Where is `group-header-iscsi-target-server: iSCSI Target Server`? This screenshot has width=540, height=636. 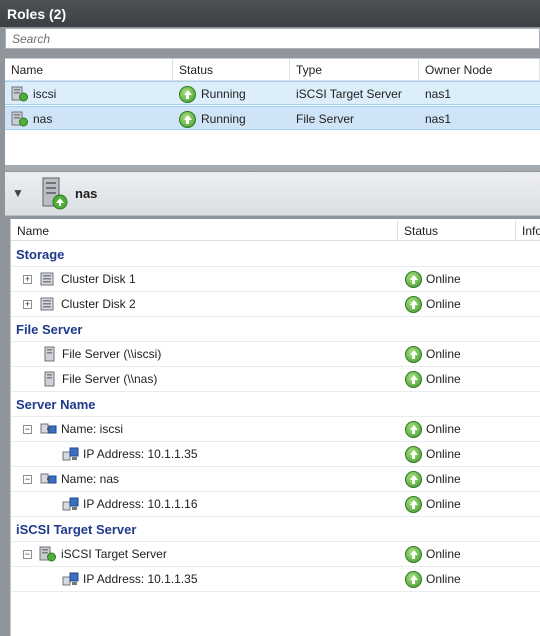 group-header-iscsi-target-server: iSCSI Target Server is located at coordinates (275, 529).